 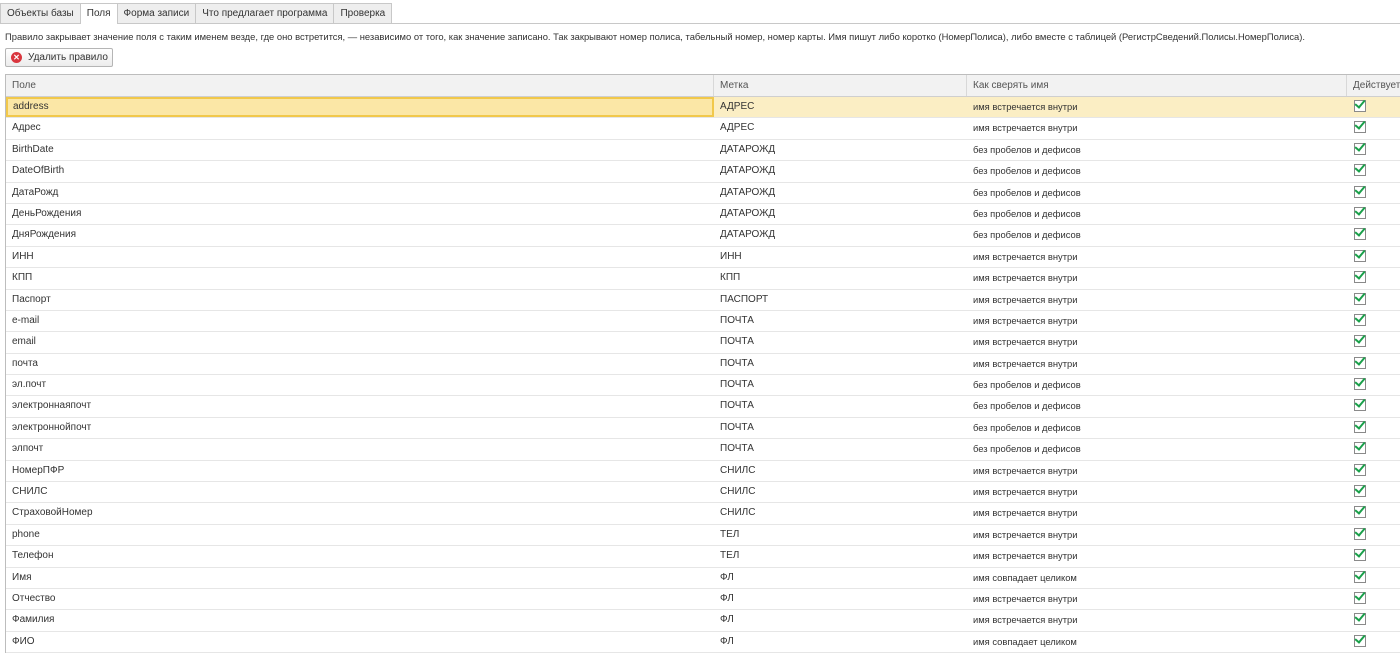 I want to click on field-cell: email, so click(x=360, y=342).